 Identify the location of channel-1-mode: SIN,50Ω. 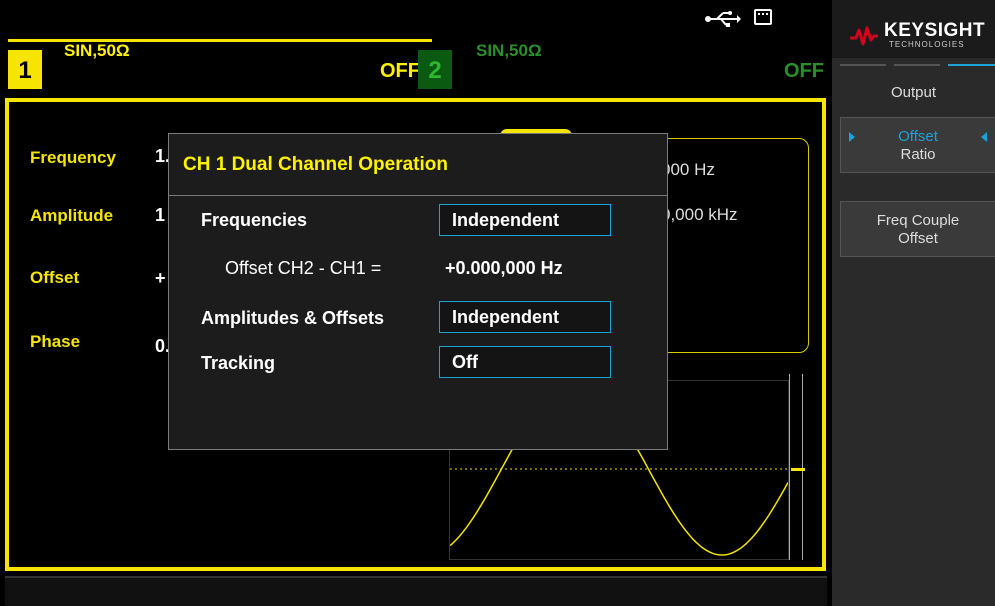
(97, 50).